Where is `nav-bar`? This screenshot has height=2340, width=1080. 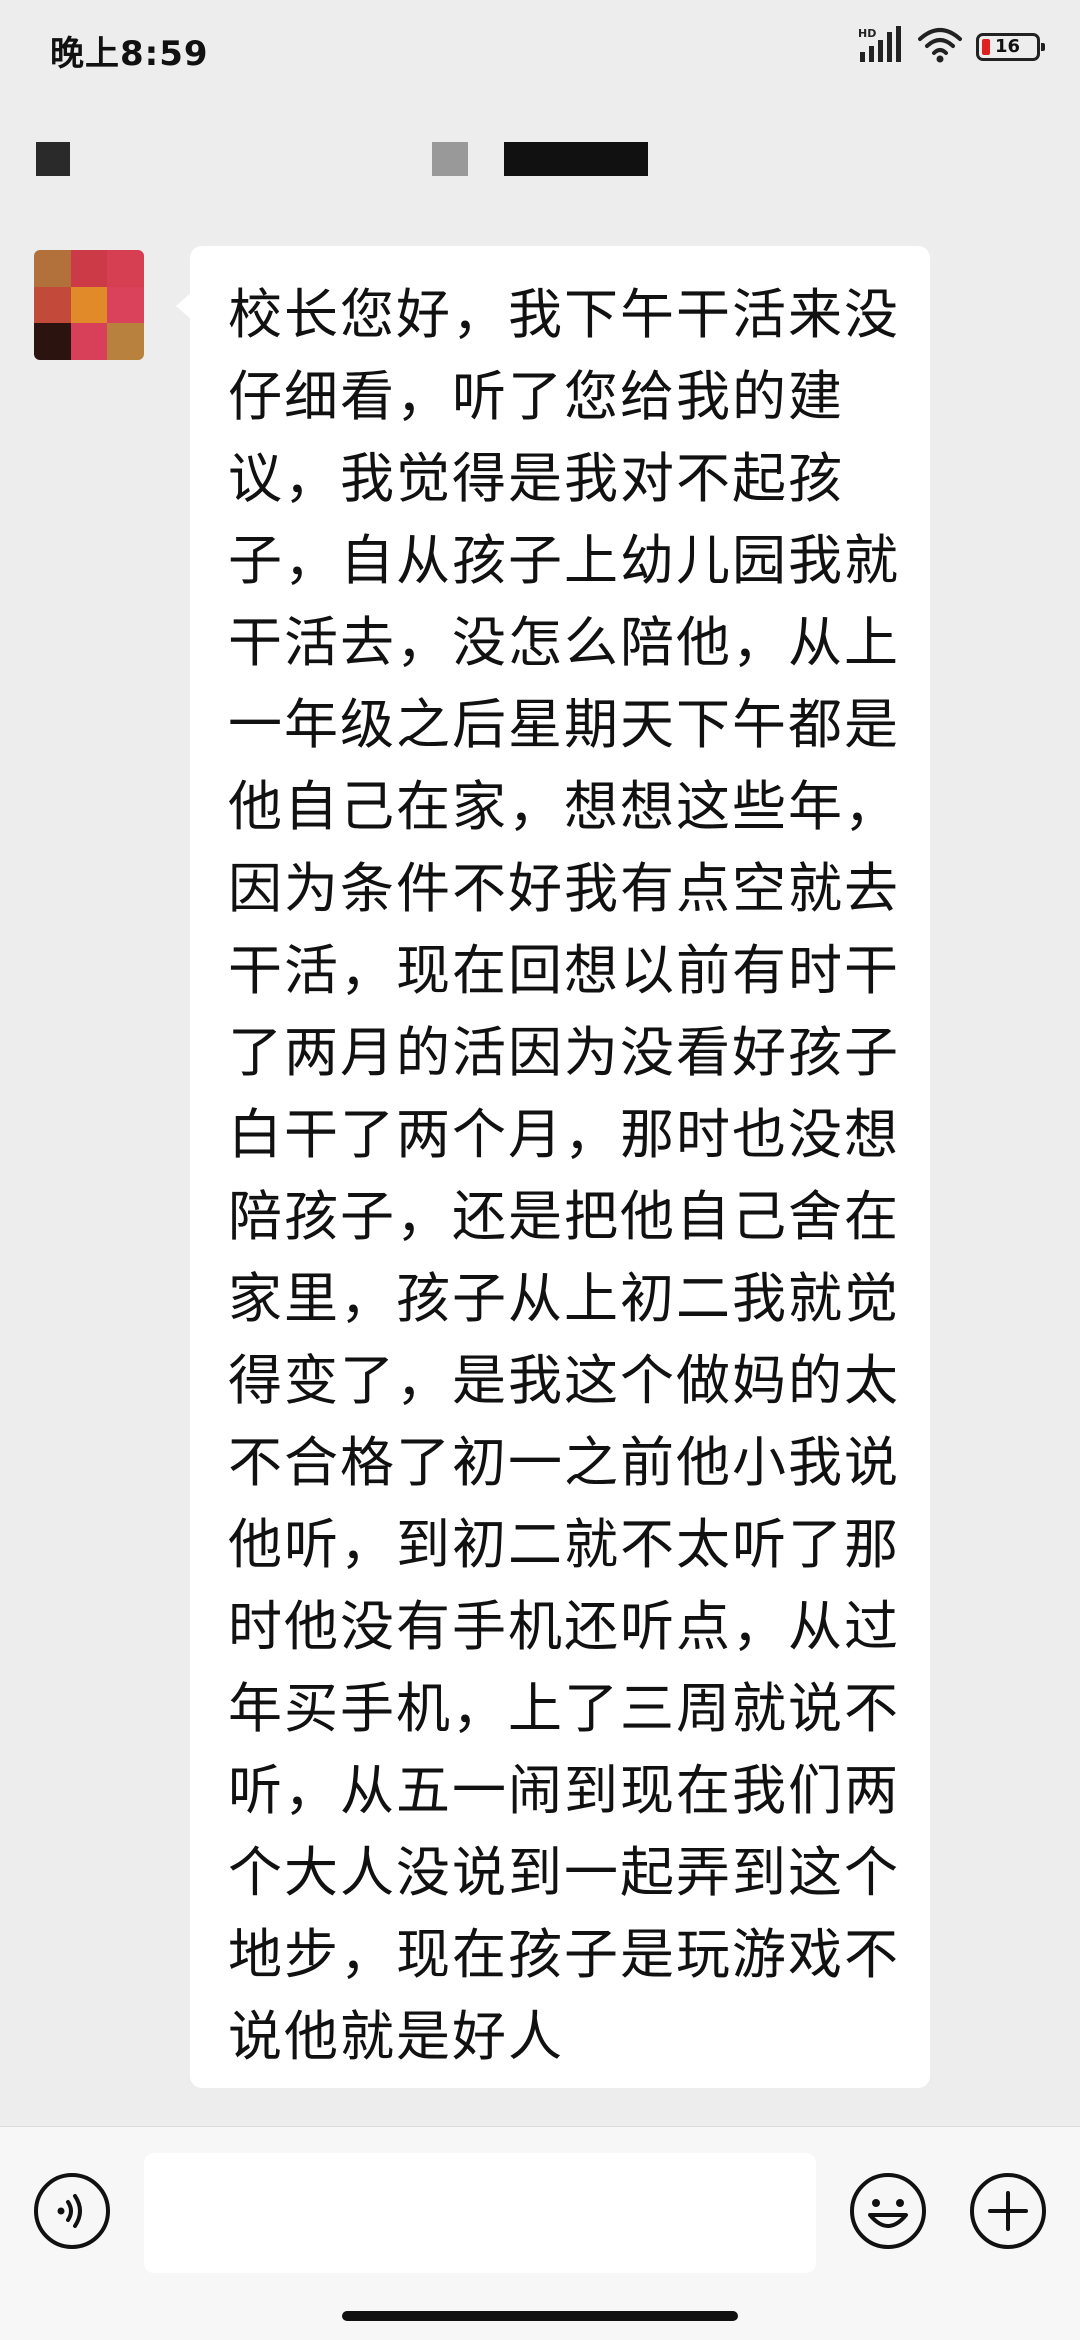
nav-bar is located at coordinates (540, 161).